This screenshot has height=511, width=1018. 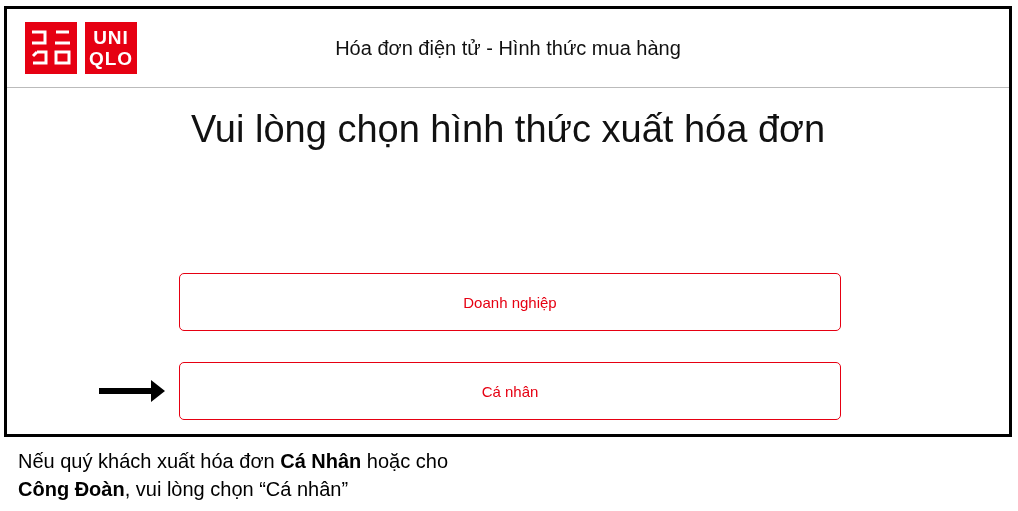 I want to click on option-button: Doanh nghiệp, so click(x=510, y=302).